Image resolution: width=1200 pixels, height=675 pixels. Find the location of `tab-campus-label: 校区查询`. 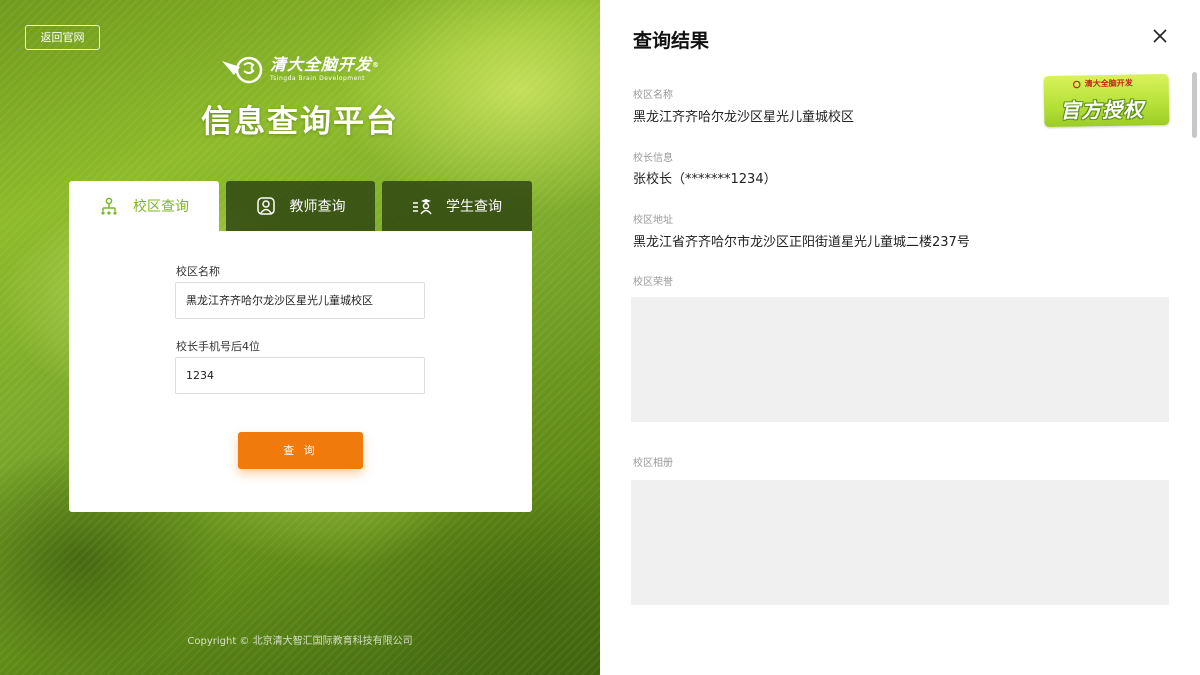

tab-campus-label: 校区查询 is located at coordinates (161, 207).